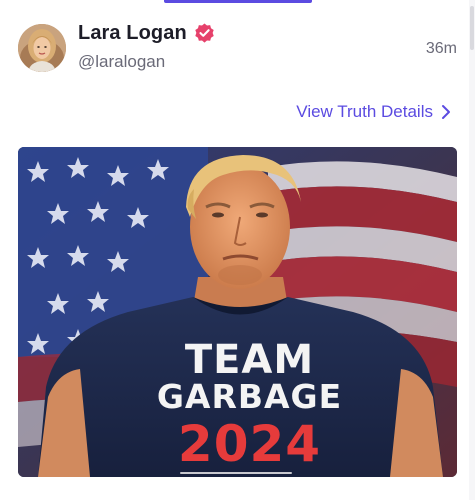 The width and height of the screenshot is (475, 500). I want to click on home-indicator, so click(236, 473).